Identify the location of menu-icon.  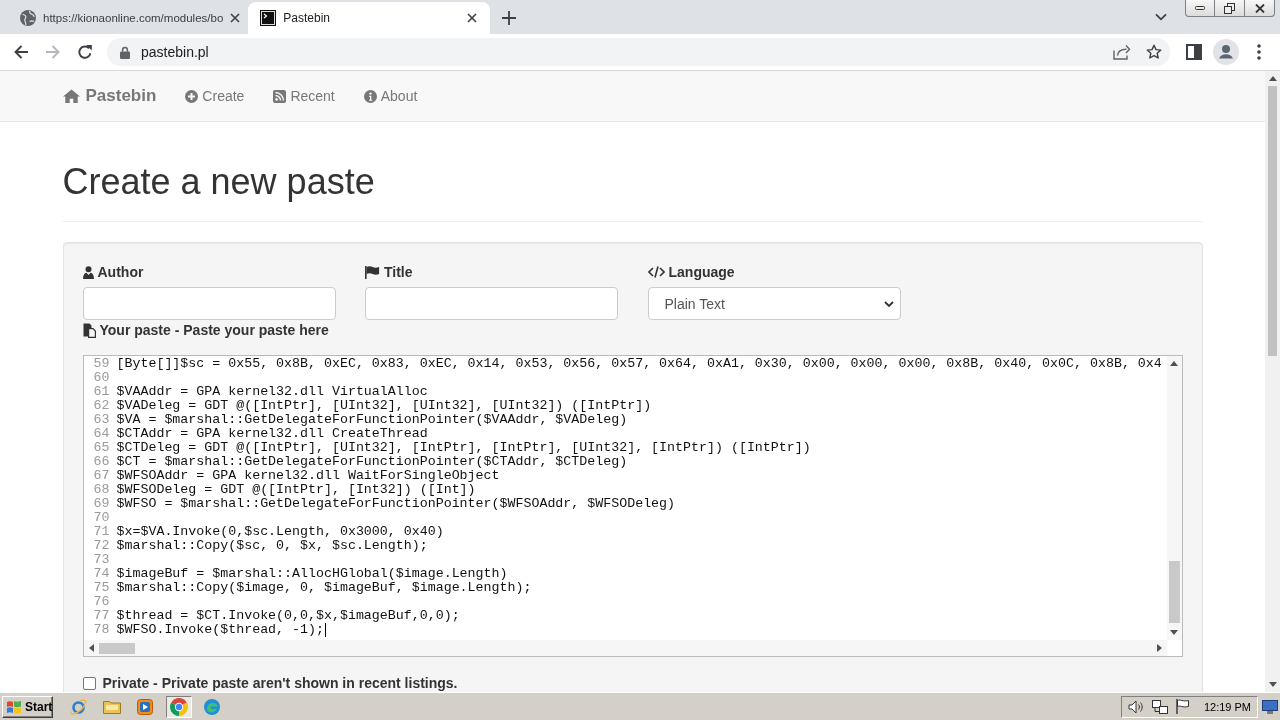
(1259, 52).